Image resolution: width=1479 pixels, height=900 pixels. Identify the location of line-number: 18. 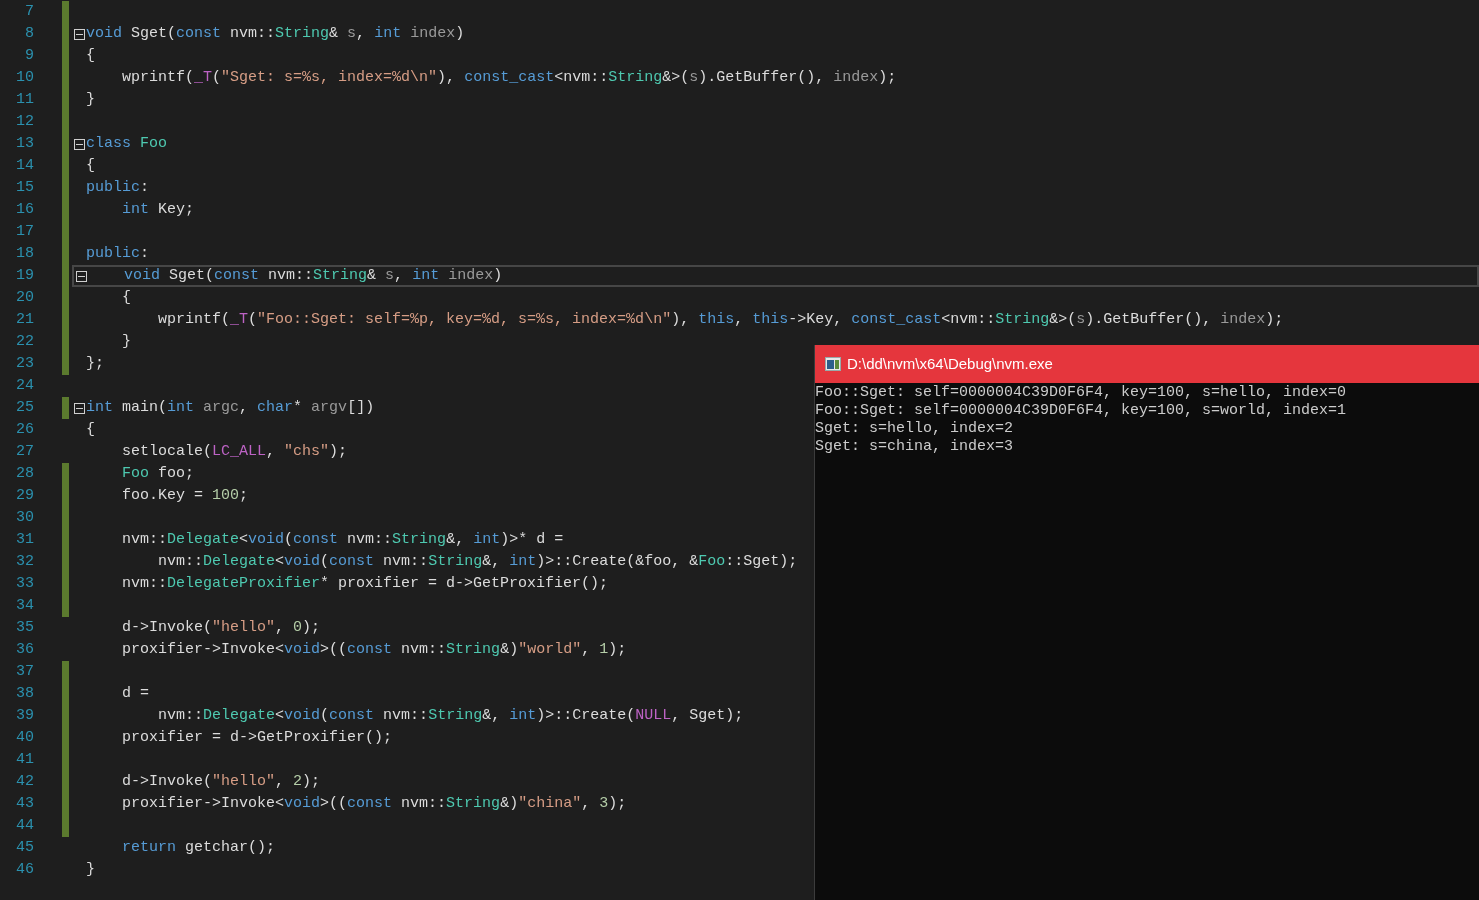
(24, 254).